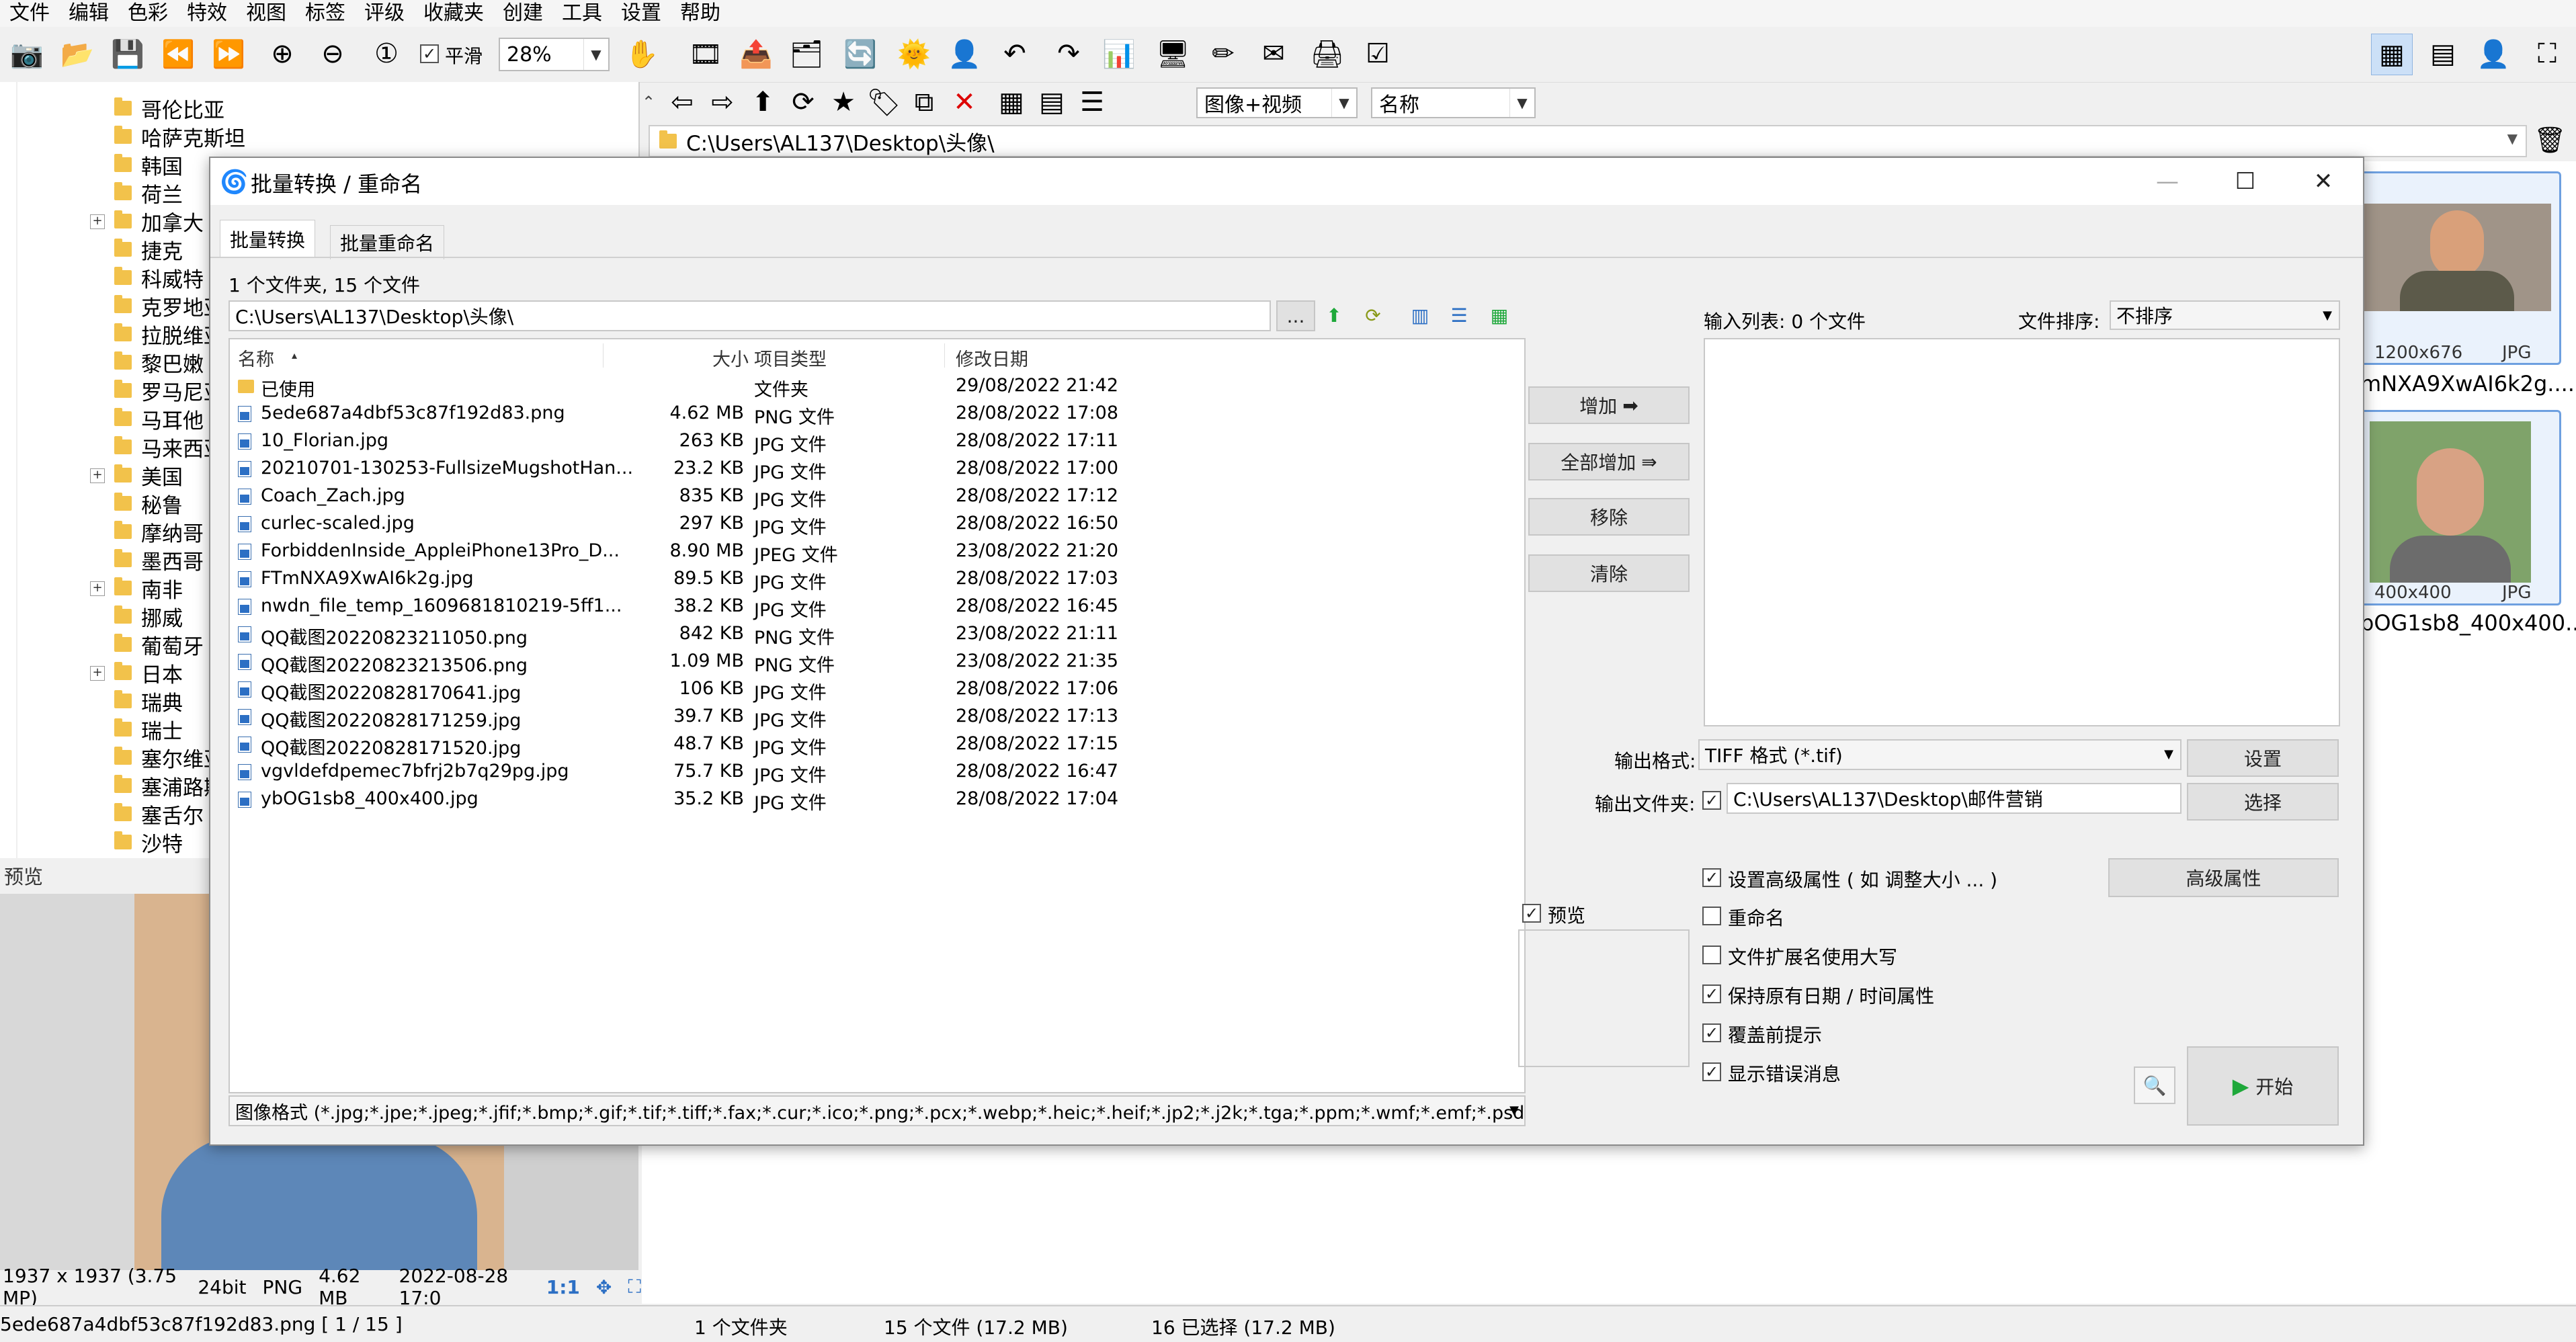  I want to click on crop-icon: 🗂, so click(806, 54).